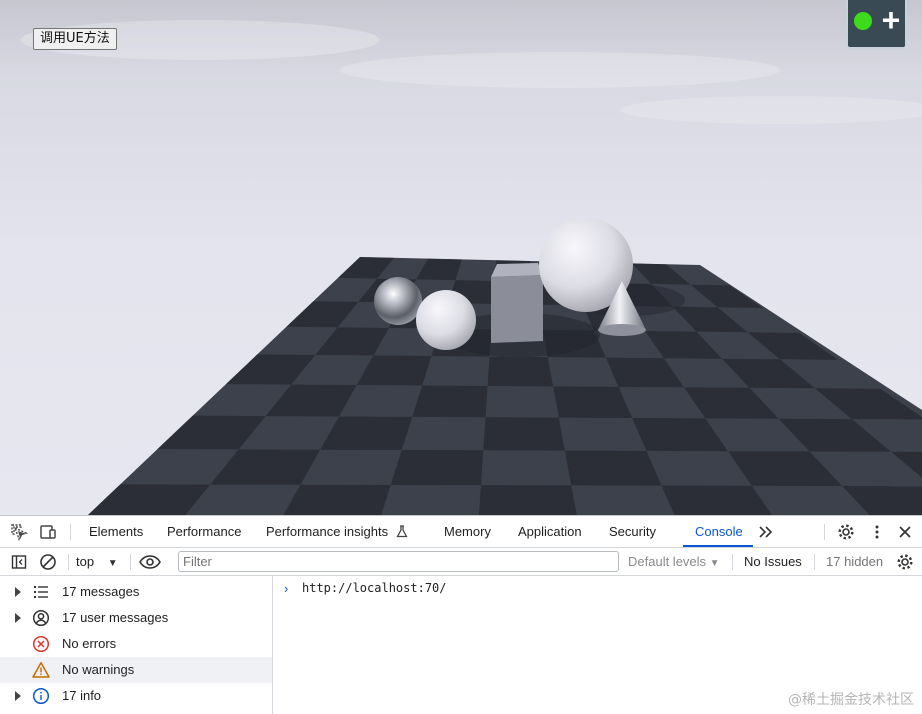 The width and height of the screenshot is (922, 714). I want to click on white-sphere-small, so click(446, 320).